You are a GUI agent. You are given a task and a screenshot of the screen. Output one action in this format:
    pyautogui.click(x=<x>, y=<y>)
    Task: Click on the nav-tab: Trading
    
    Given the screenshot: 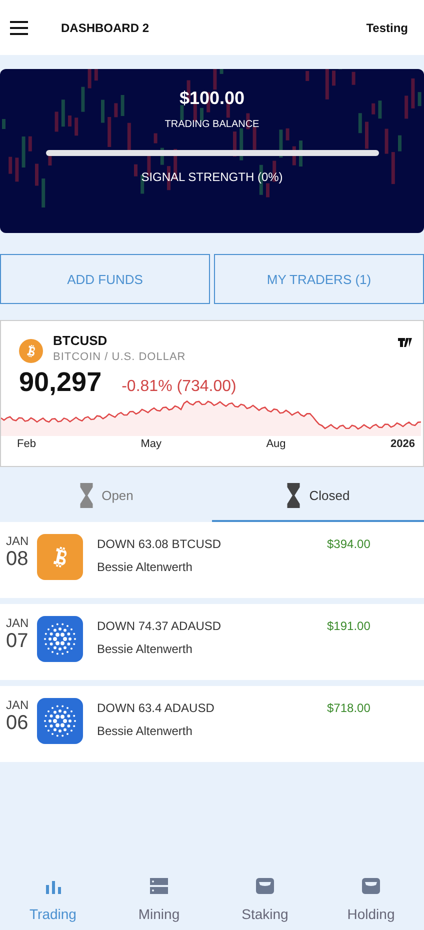 What is the action you would take?
    pyautogui.click(x=53, y=899)
    